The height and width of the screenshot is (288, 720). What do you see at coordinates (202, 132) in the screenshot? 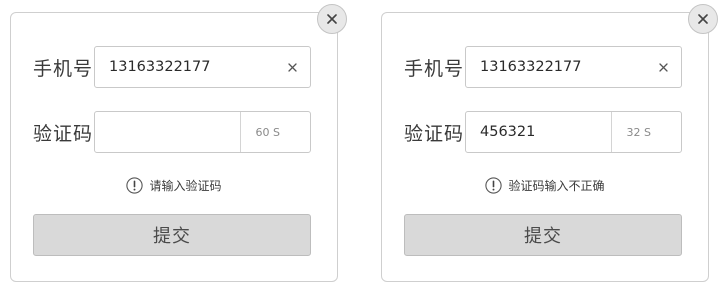
I see `code-field: 60 S` at bounding box center [202, 132].